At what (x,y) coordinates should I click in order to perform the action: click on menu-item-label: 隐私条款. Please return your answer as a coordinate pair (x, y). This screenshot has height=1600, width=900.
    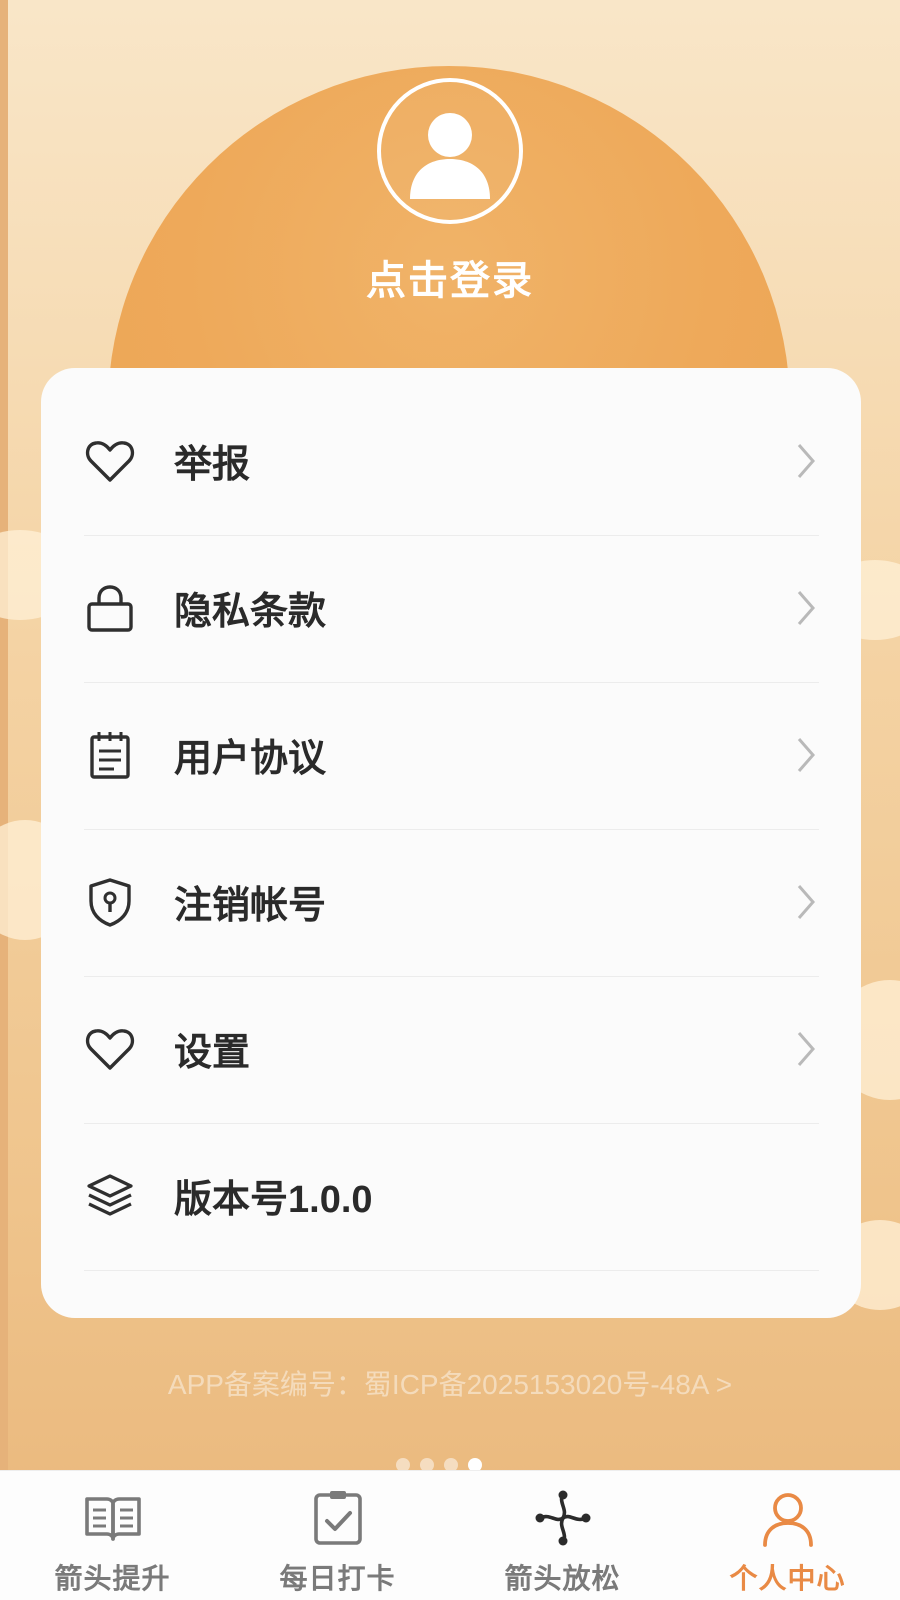
    Looking at the image, I should click on (250, 612).